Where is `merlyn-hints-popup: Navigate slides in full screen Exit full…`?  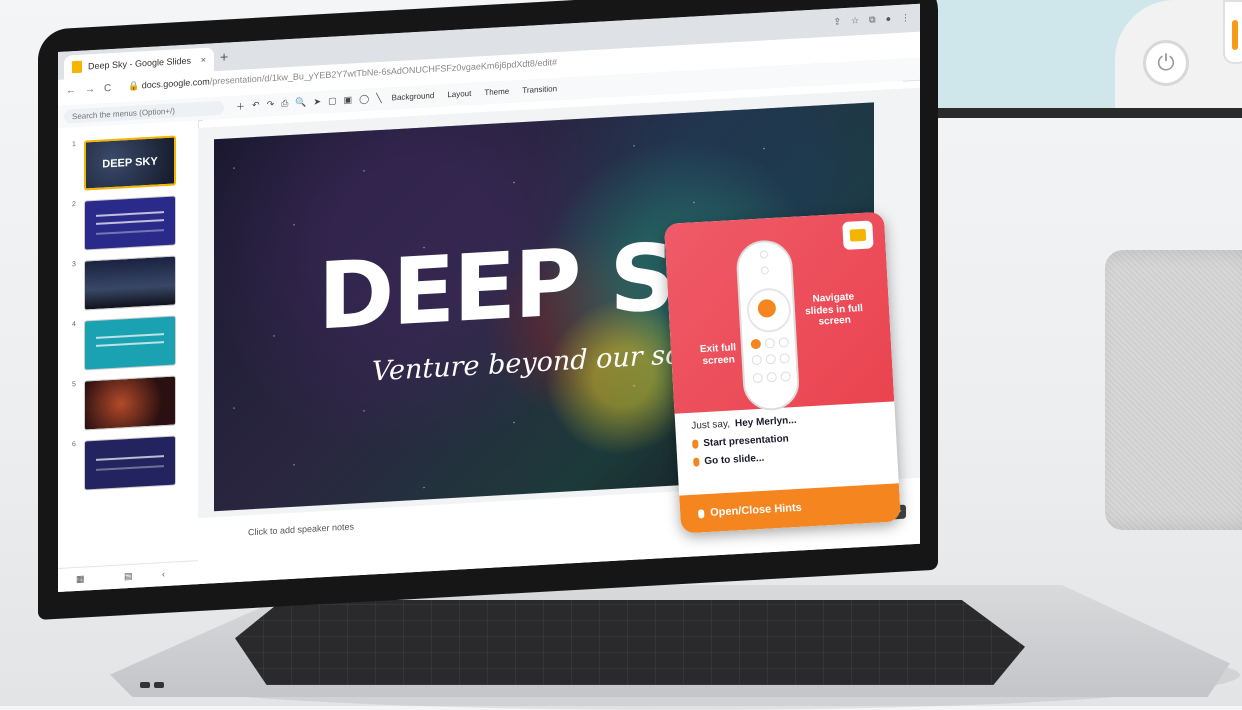 merlyn-hints-popup: Navigate slides in full screen Exit full… is located at coordinates (782, 372).